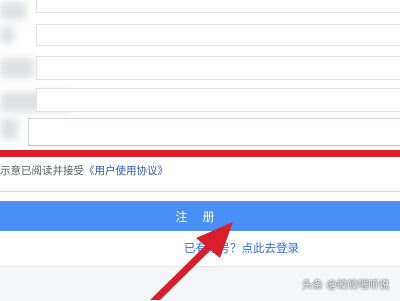  Describe the element at coordinates (200, 153) in the screenshot. I see `red-highlight-bar` at that location.